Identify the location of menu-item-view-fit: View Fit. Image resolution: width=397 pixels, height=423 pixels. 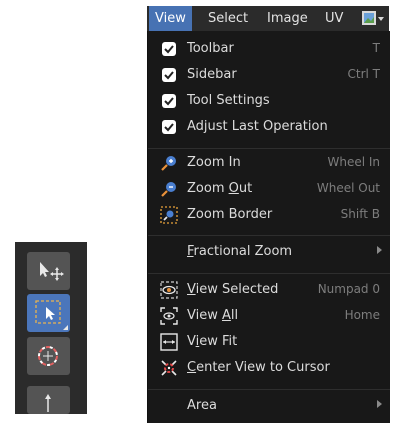
(269, 342).